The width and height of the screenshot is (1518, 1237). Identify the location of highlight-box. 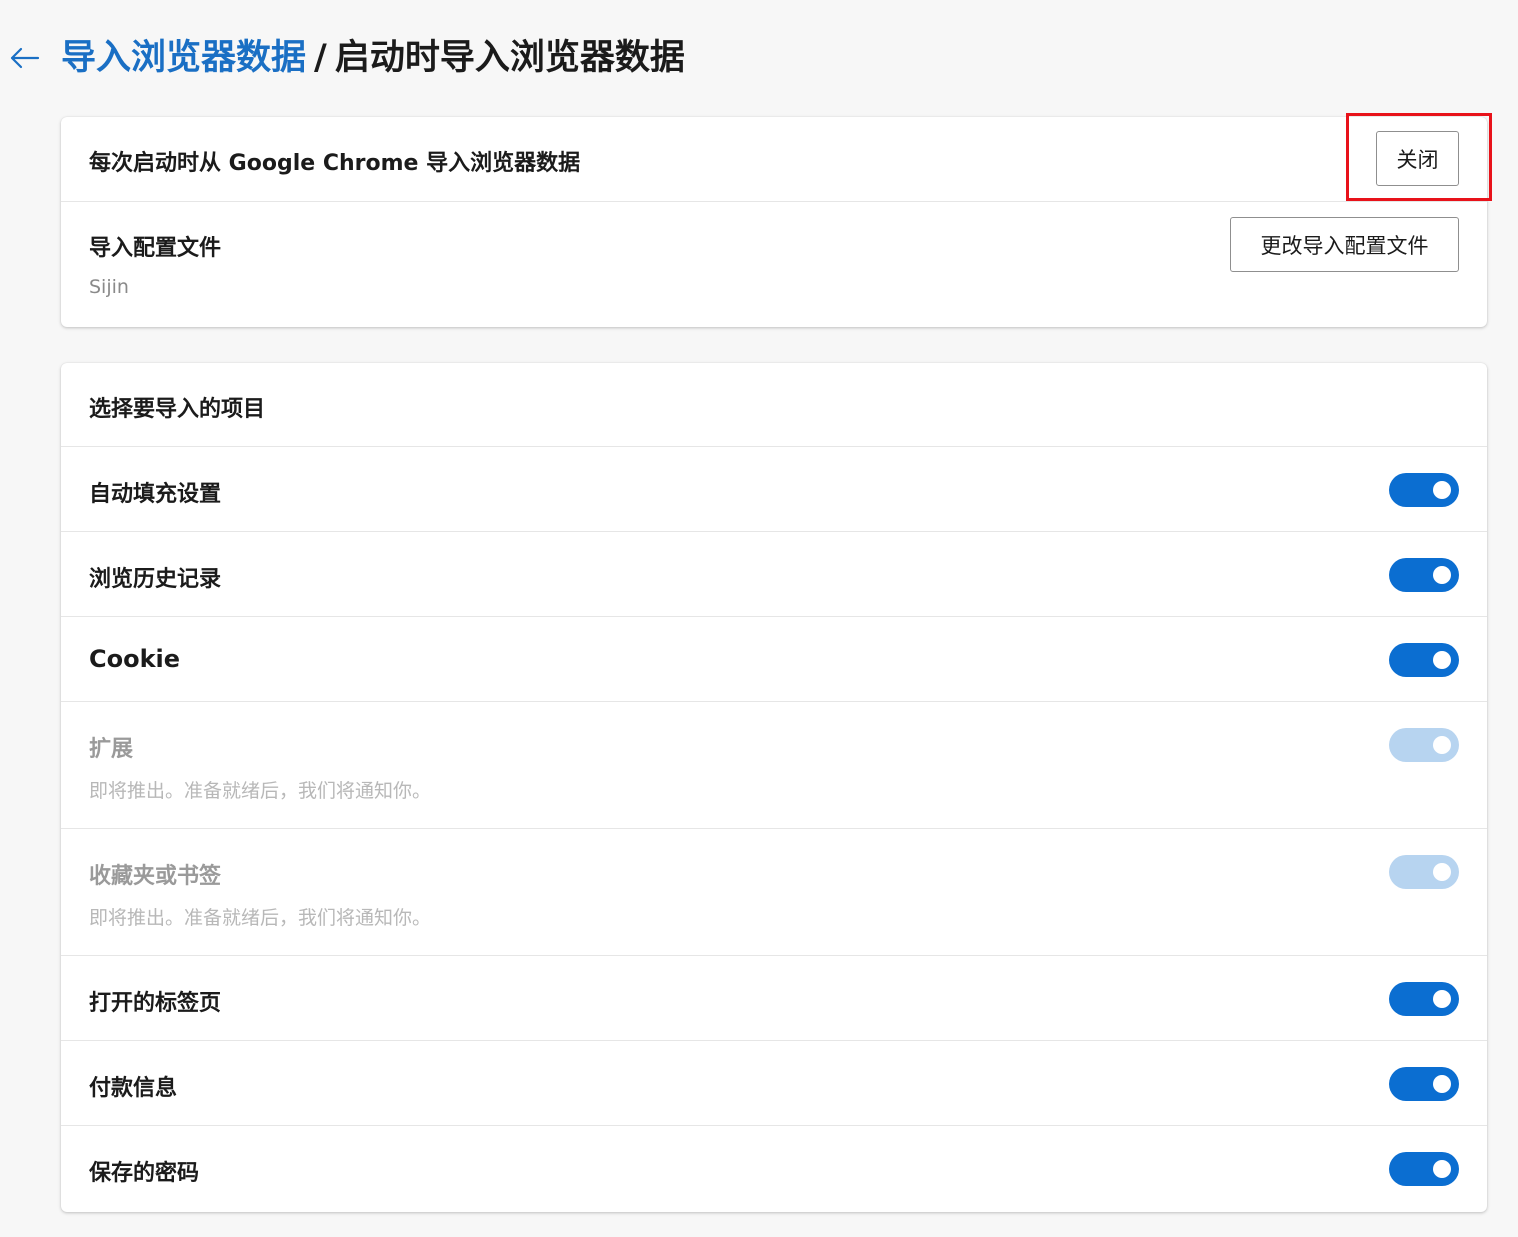
(1419, 157).